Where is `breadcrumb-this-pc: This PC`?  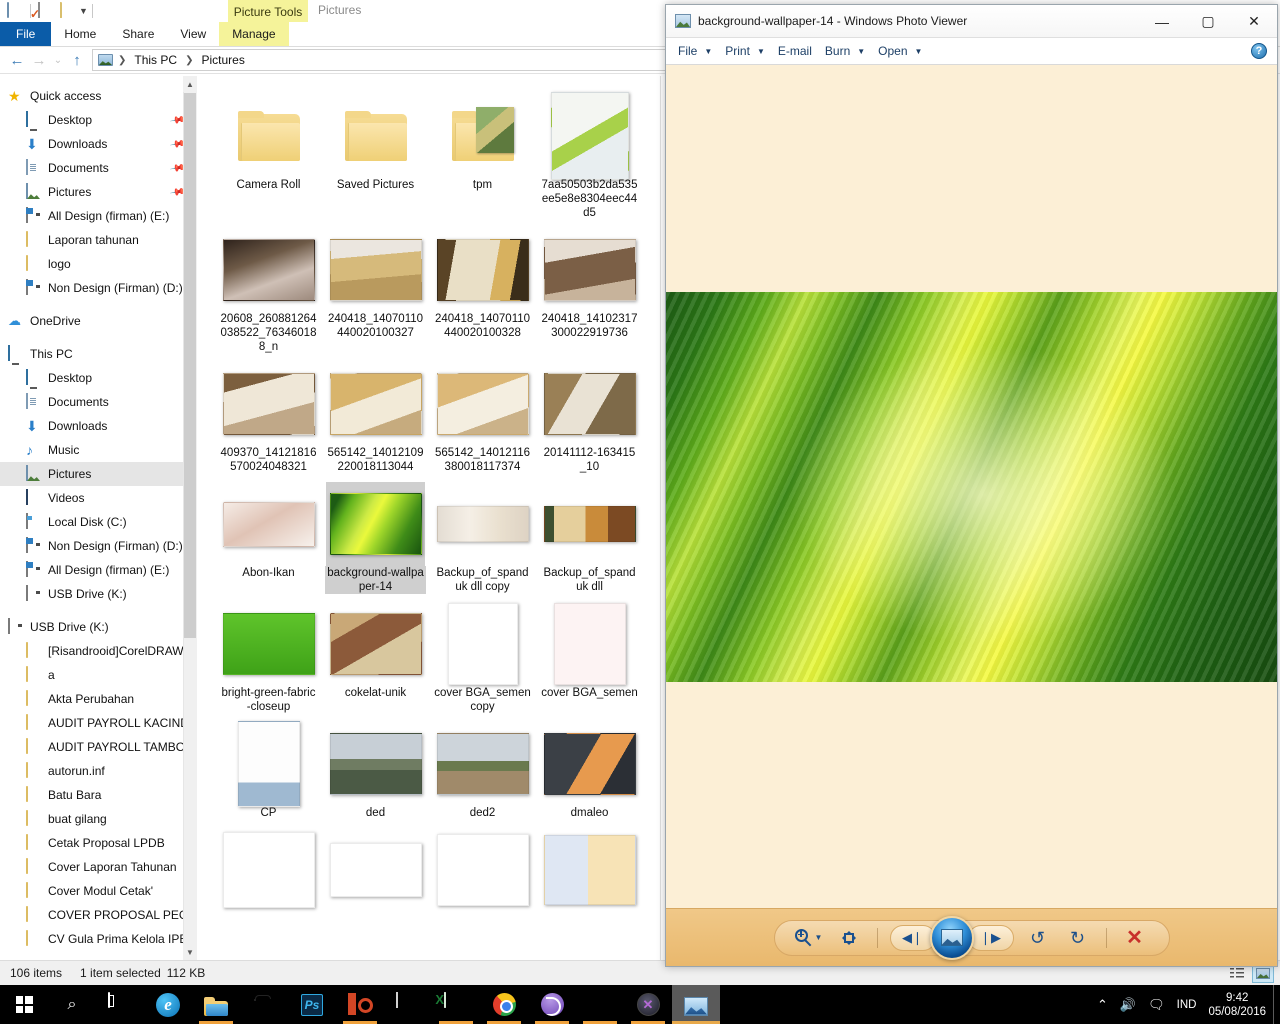 breadcrumb-this-pc: This PC is located at coordinates (155, 60).